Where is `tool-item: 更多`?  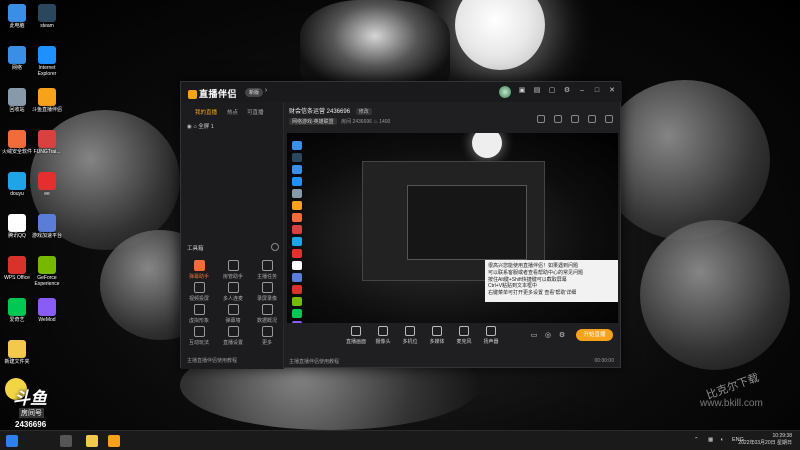
tool-item: 更多 is located at coordinates (267, 336).